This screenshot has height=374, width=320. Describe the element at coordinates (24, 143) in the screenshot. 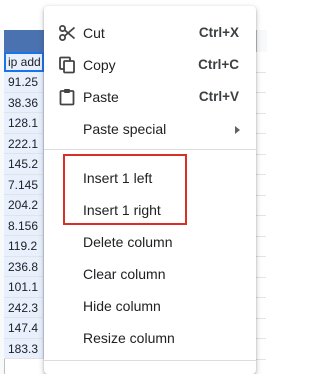

I see `table-cell: 222.1` at that location.